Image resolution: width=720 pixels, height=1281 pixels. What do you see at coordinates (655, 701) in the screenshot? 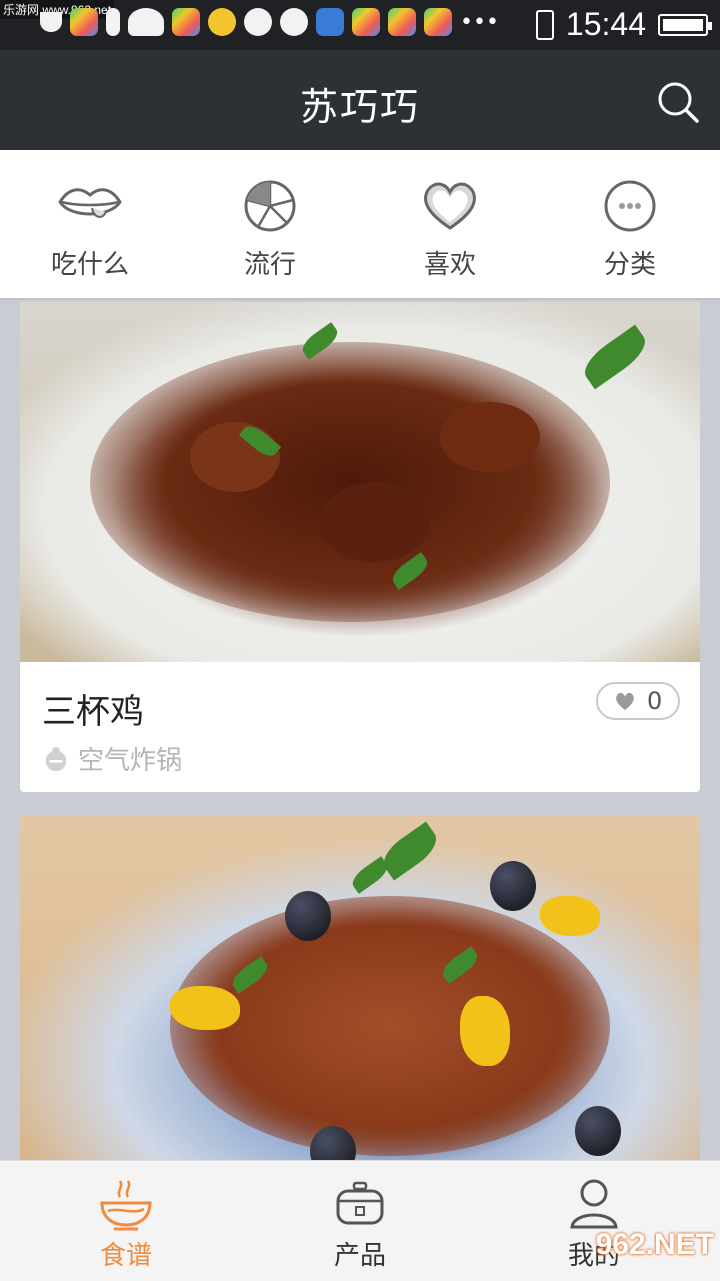
I see `like-count: 0` at bounding box center [655, 701].